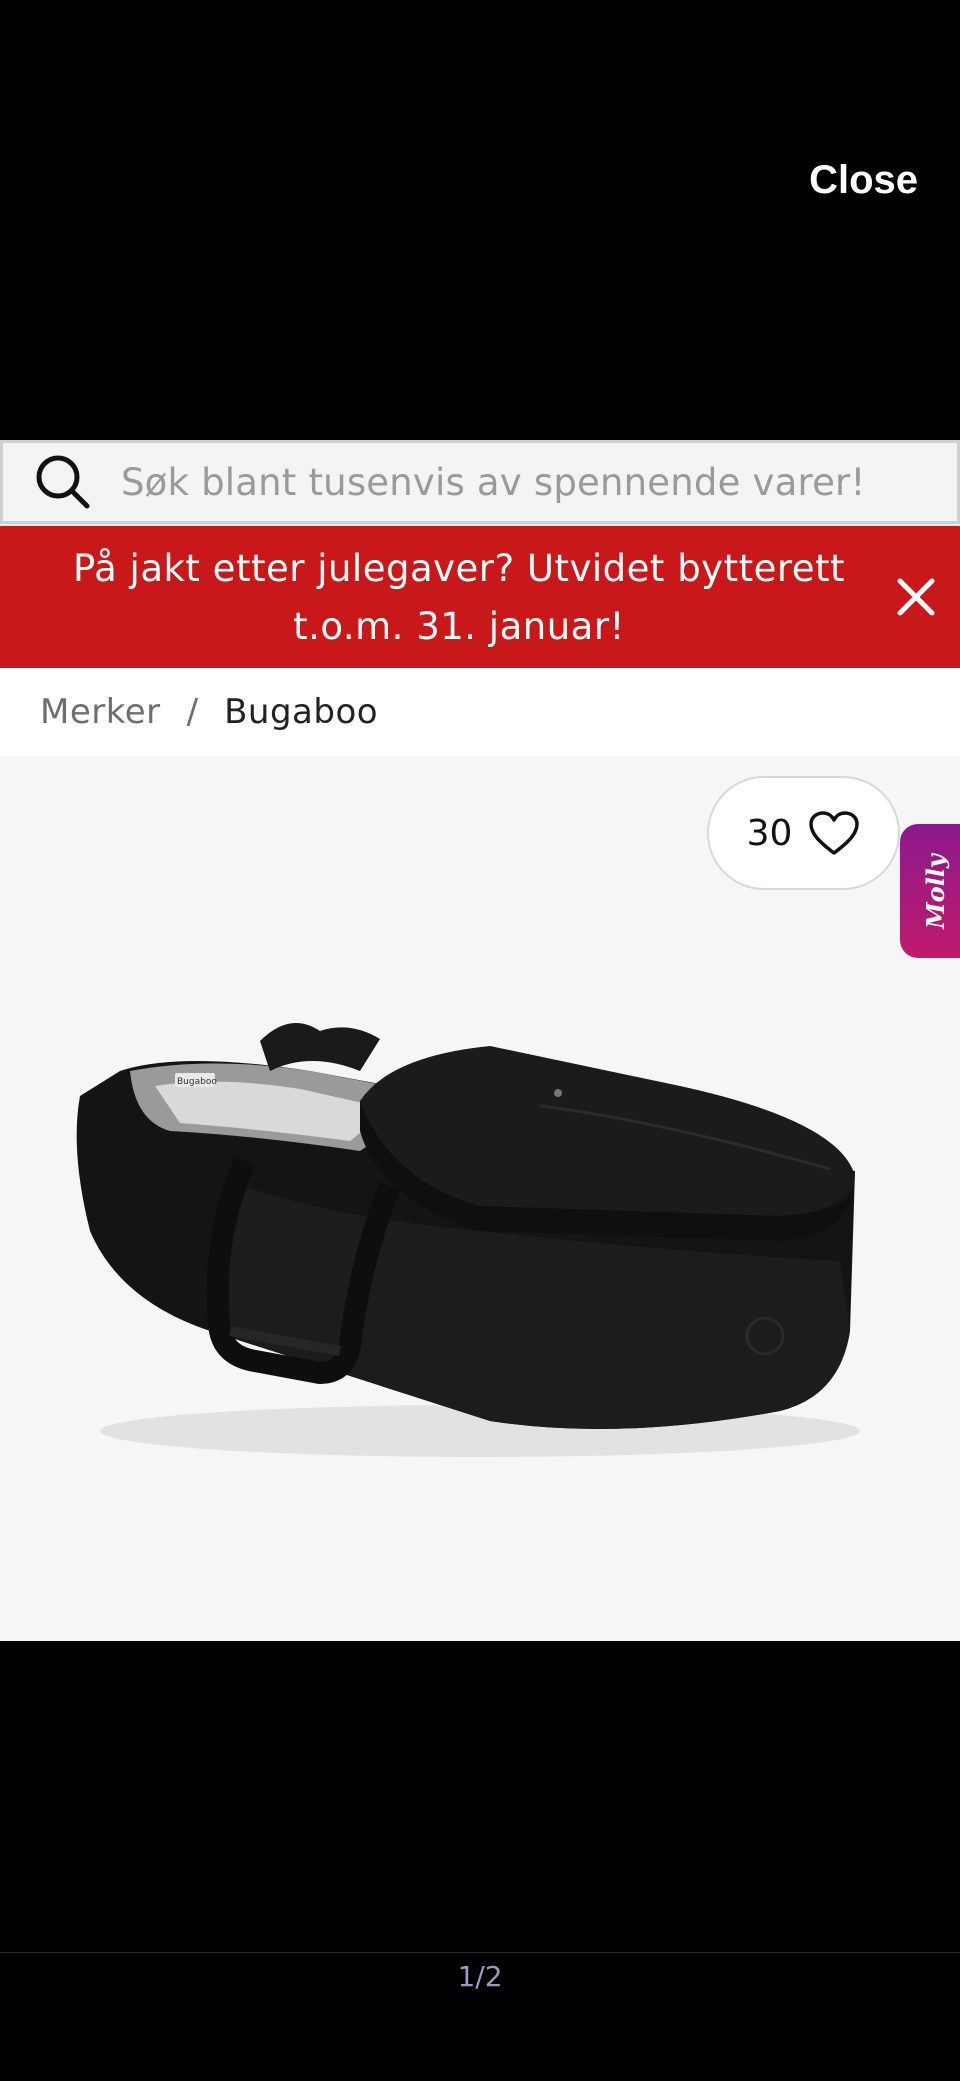  What do you see at coordinates (803, 833) in the screenshot?
I see `favorite-button: 30` at bounding box center [803, 833].